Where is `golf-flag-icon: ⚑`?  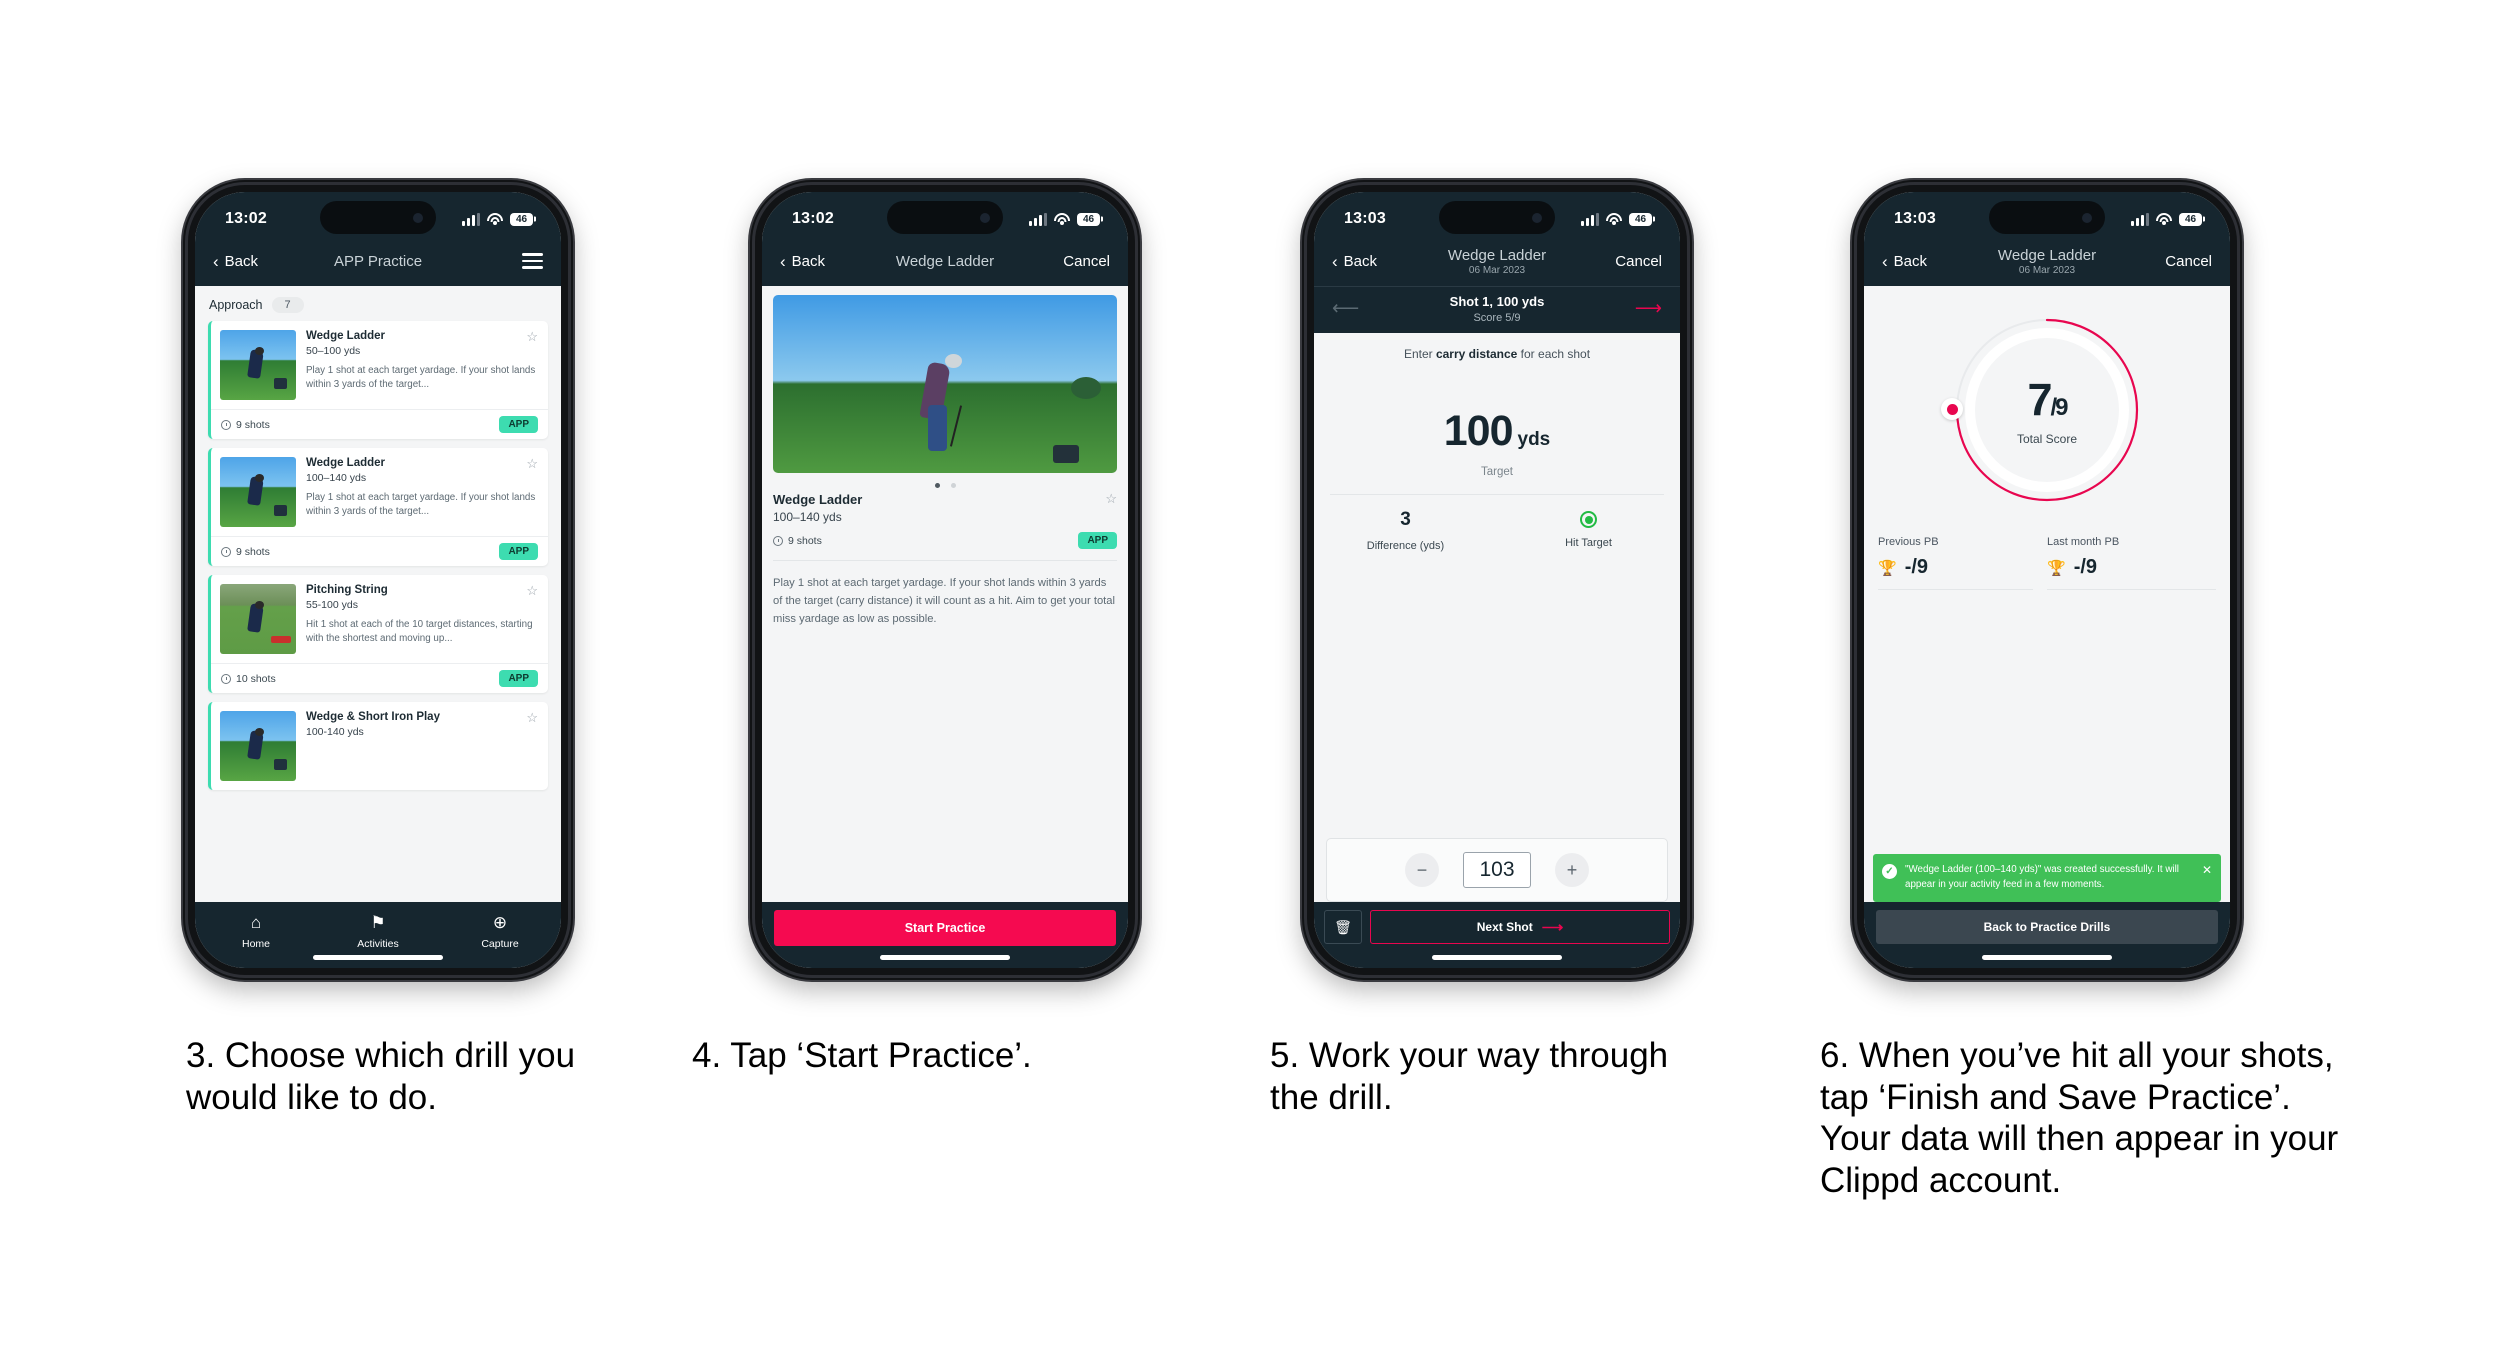
golf-flag-icon: ⚑ is located at coordinates (378, 922).